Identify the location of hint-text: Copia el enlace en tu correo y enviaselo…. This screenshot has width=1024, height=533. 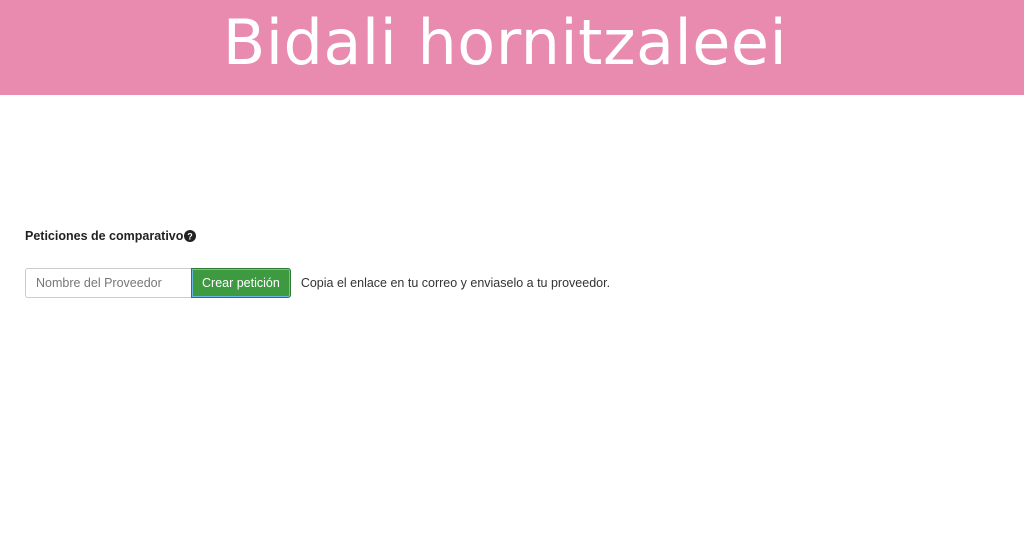
(455, 283).